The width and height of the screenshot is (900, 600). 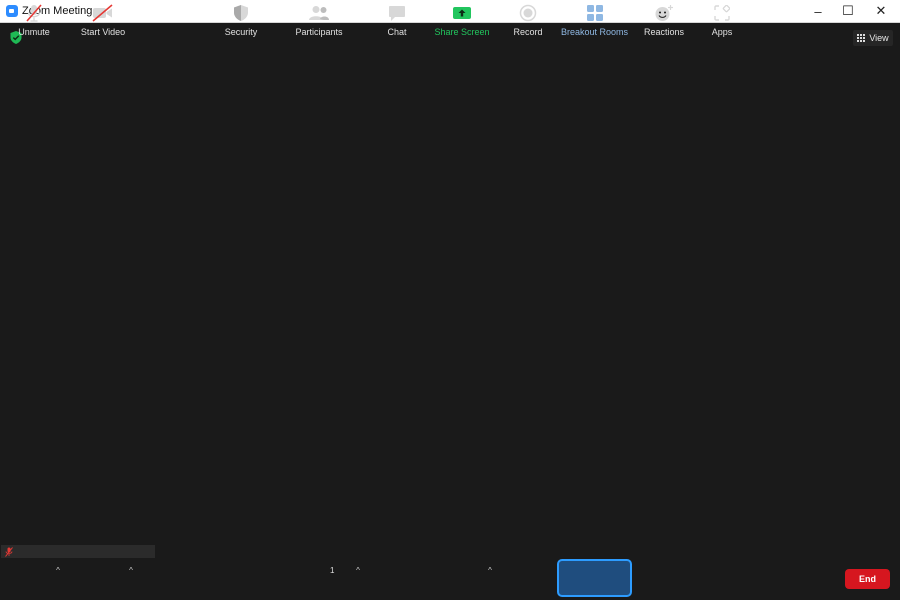 I want to click on minimize-button: –, so click(x=818, y=11).